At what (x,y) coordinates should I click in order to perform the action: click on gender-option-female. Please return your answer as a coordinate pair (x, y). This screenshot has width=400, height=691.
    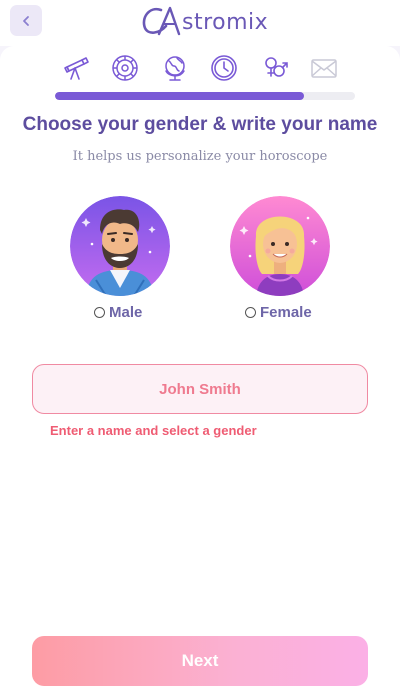
    Looking at the image, I should click on (280, 246).